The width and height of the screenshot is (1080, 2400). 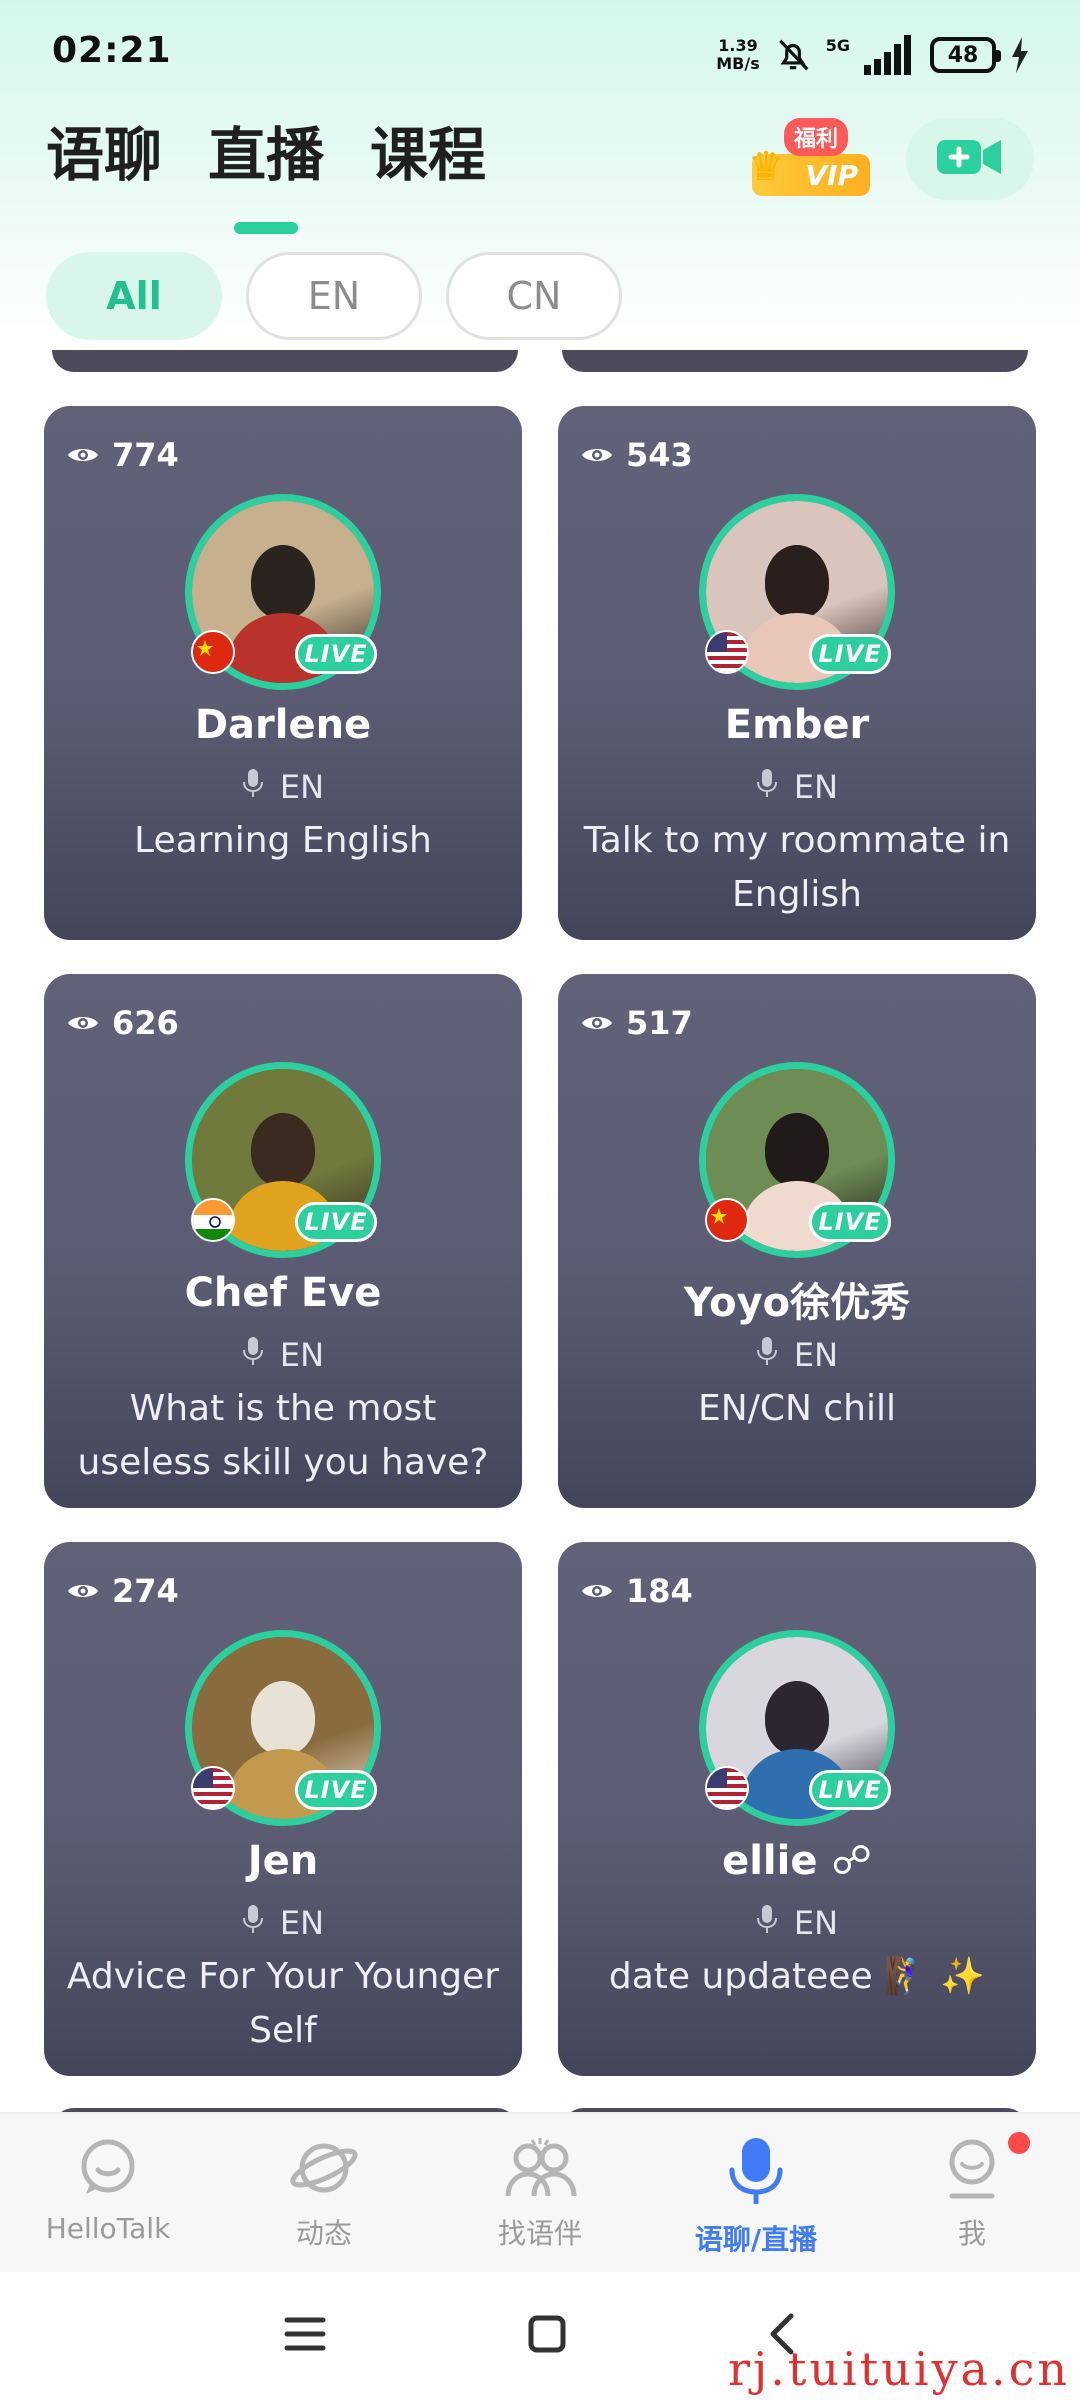 What do you see at coordinates (793, 55) in the screenshot?
I see `mute-bell-icon` at bounding box center [793, 55].